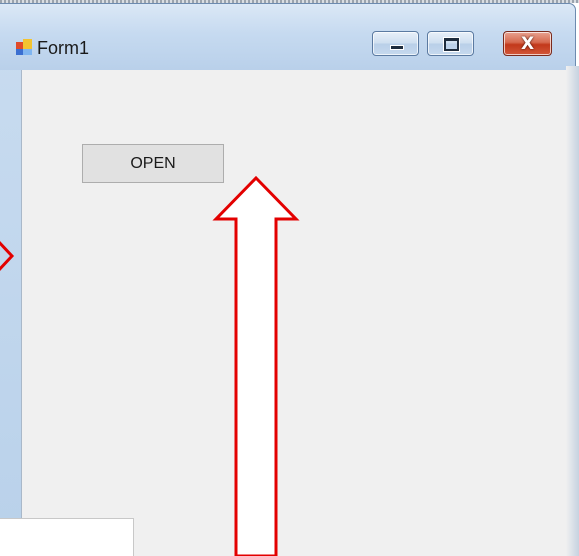 The width and height of the screenshot is (579, 556). What do you see at coordinates (67, 537) in the screenshot?
I see `background-panel` at bounding box center [67, 537].